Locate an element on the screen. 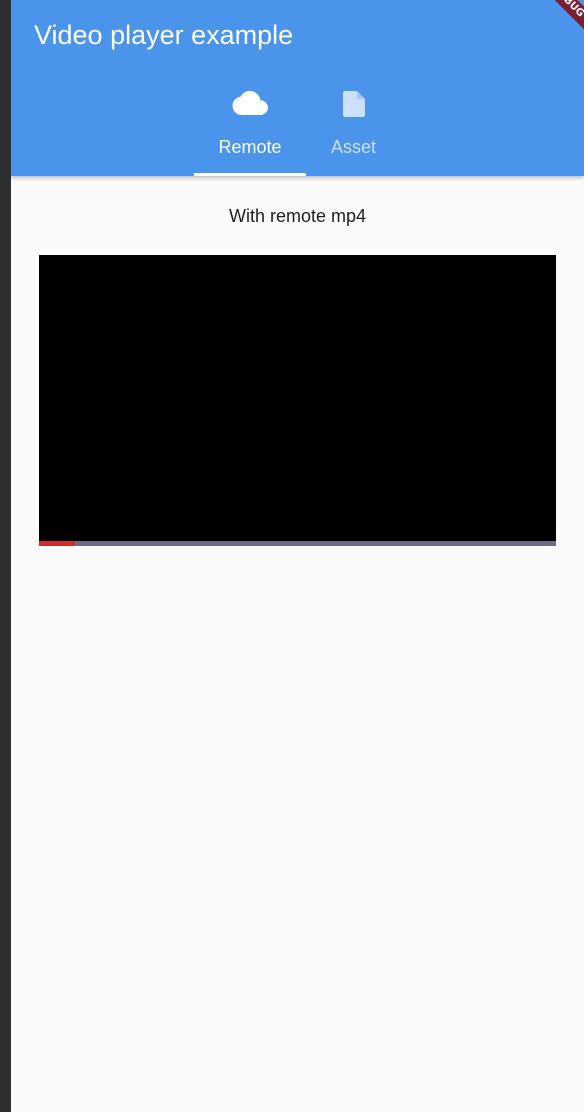  video-progress-fill is located at coordinates (57, 543).